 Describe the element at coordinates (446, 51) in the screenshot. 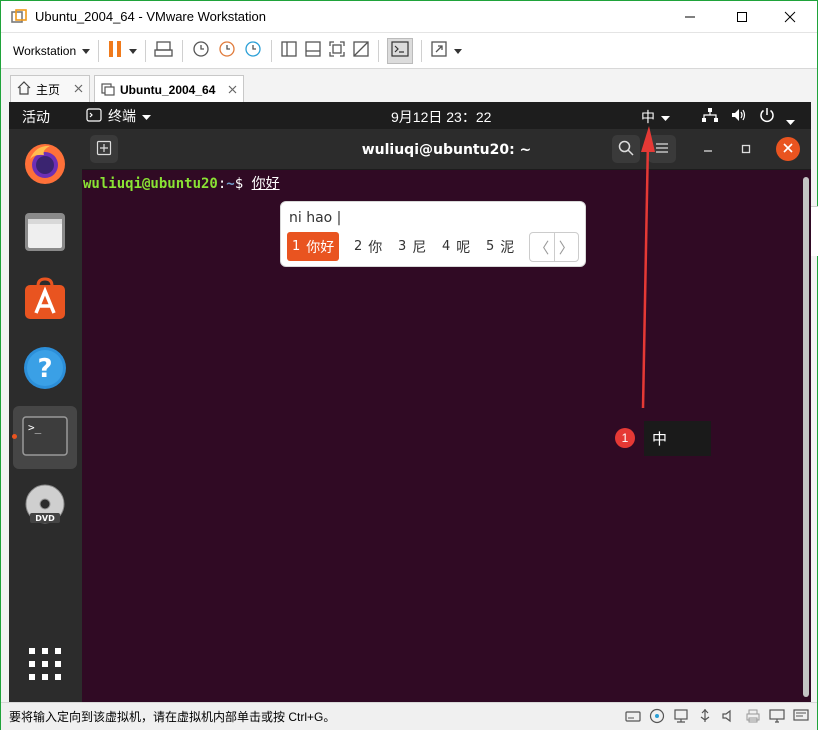

I see `stretch-guest-button` at that location.